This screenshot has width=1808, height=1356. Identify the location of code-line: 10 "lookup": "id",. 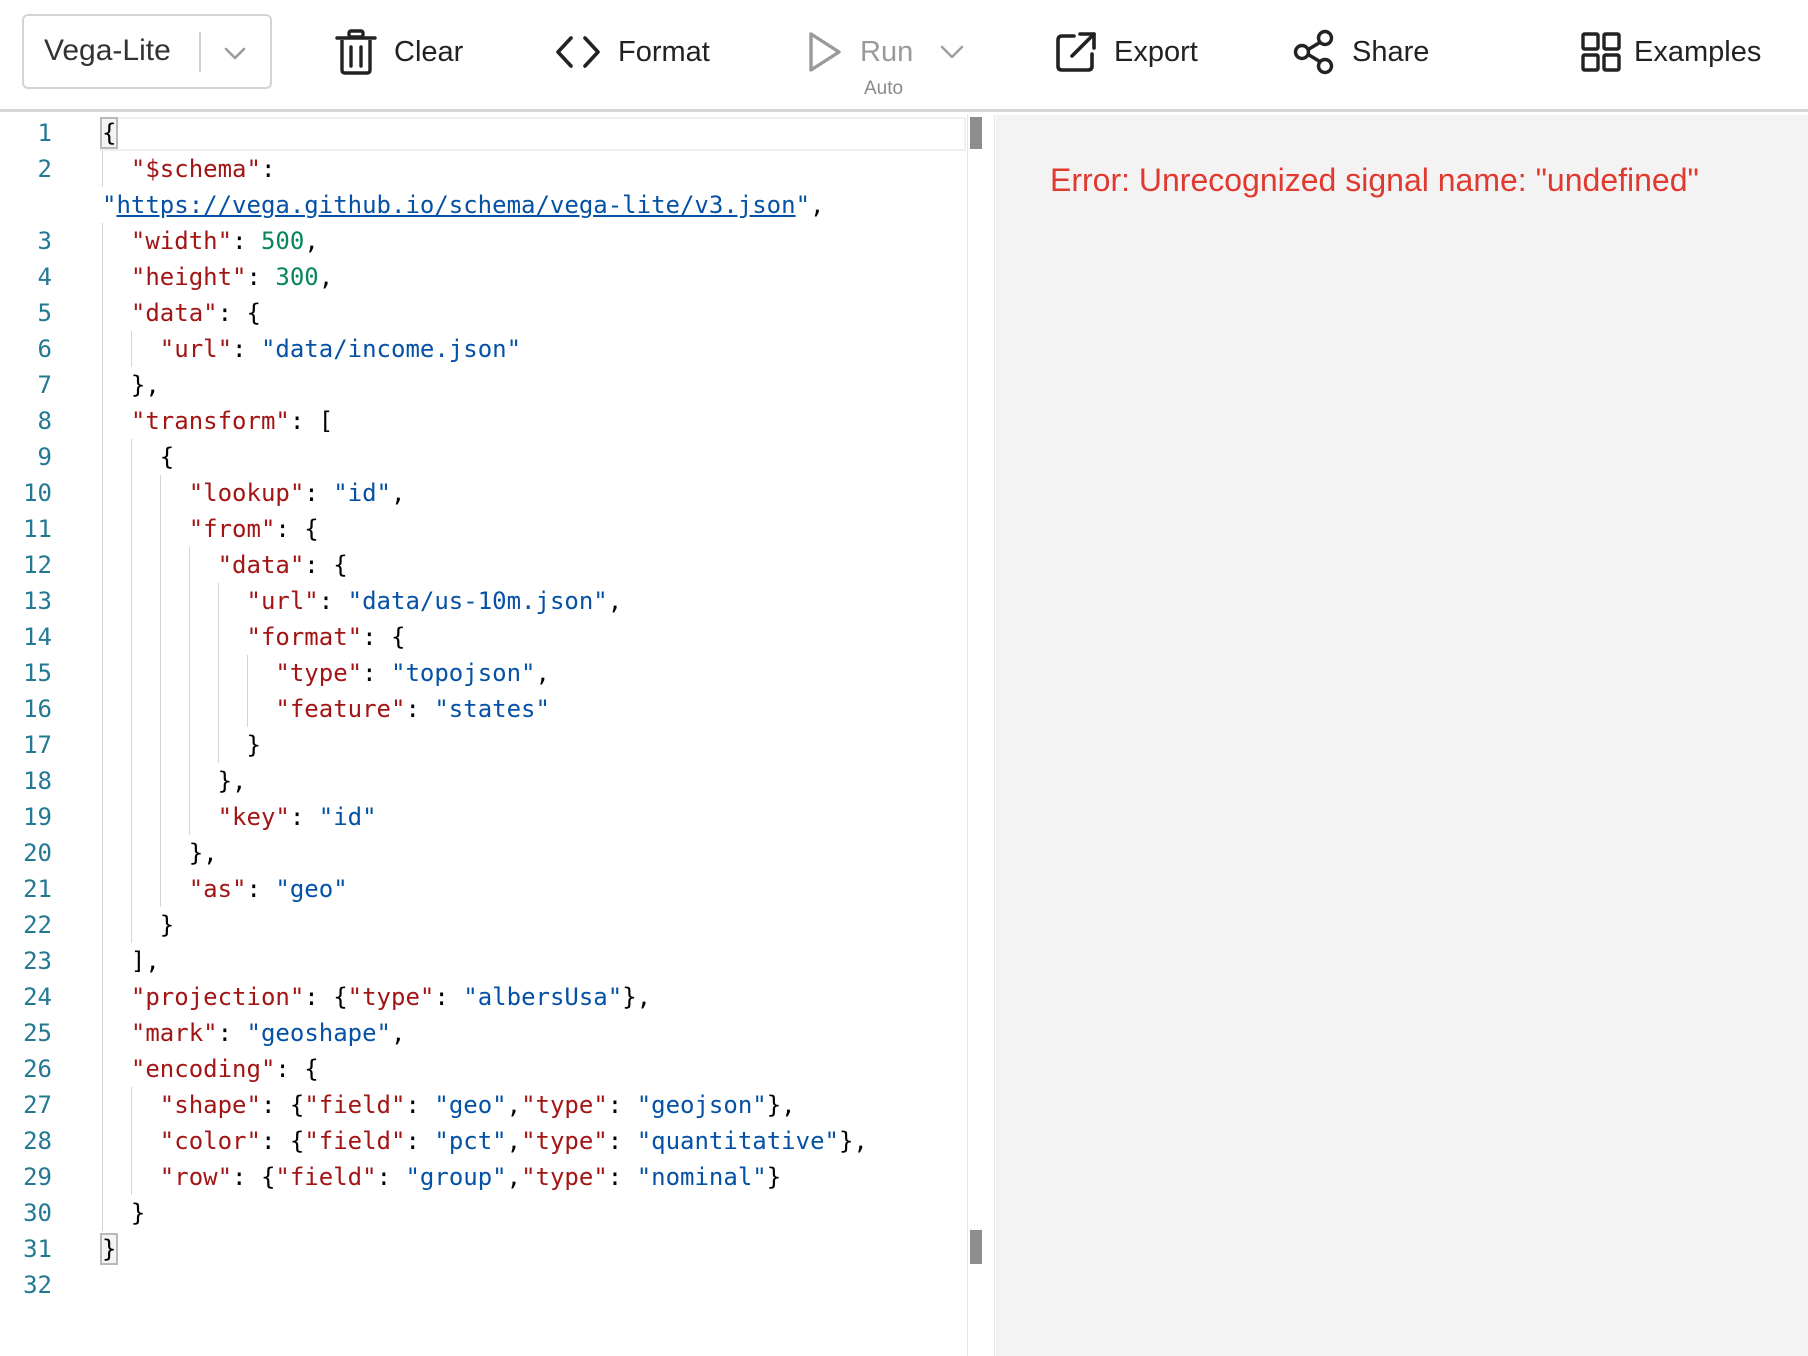
(484, 493).